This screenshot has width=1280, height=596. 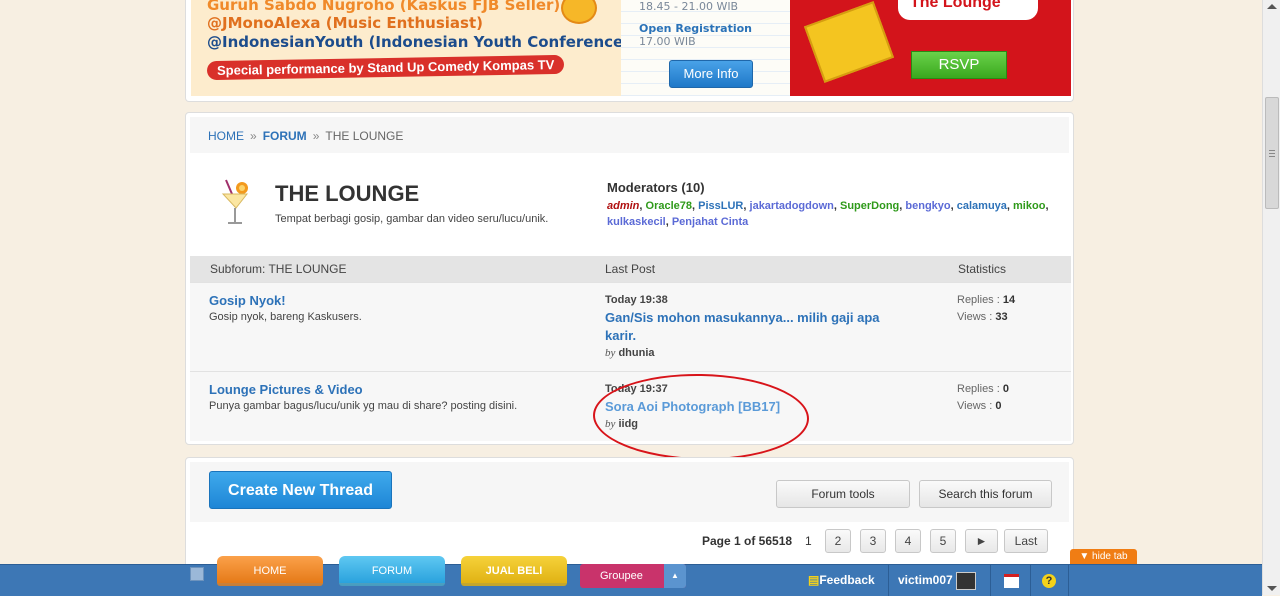 What do you see at coordinates (808, 541) in the screenshot?
I see `page-current: 1` at bounding box center [808, 541].